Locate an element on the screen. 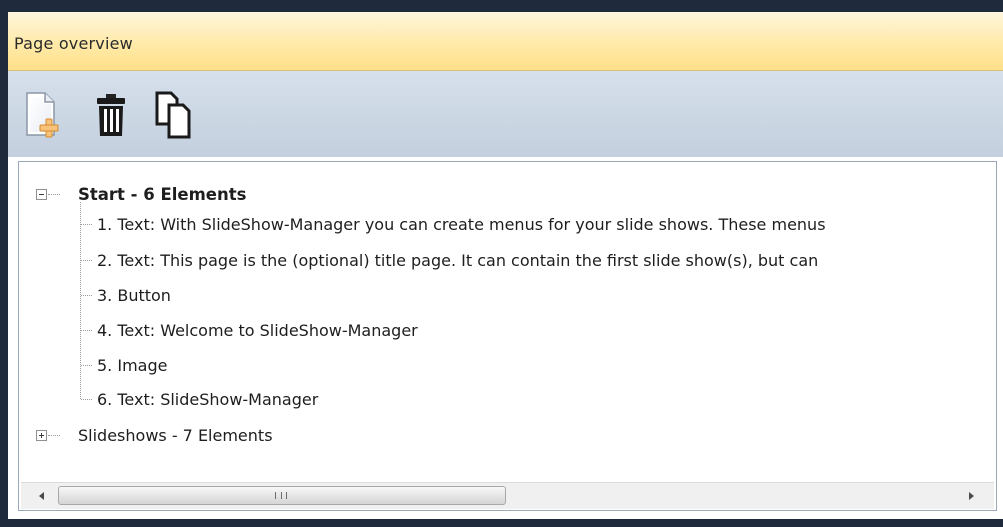 The width and height of the screenshot is (1003, 527). scrollbar-thumb is located at coordinates (282, 495).